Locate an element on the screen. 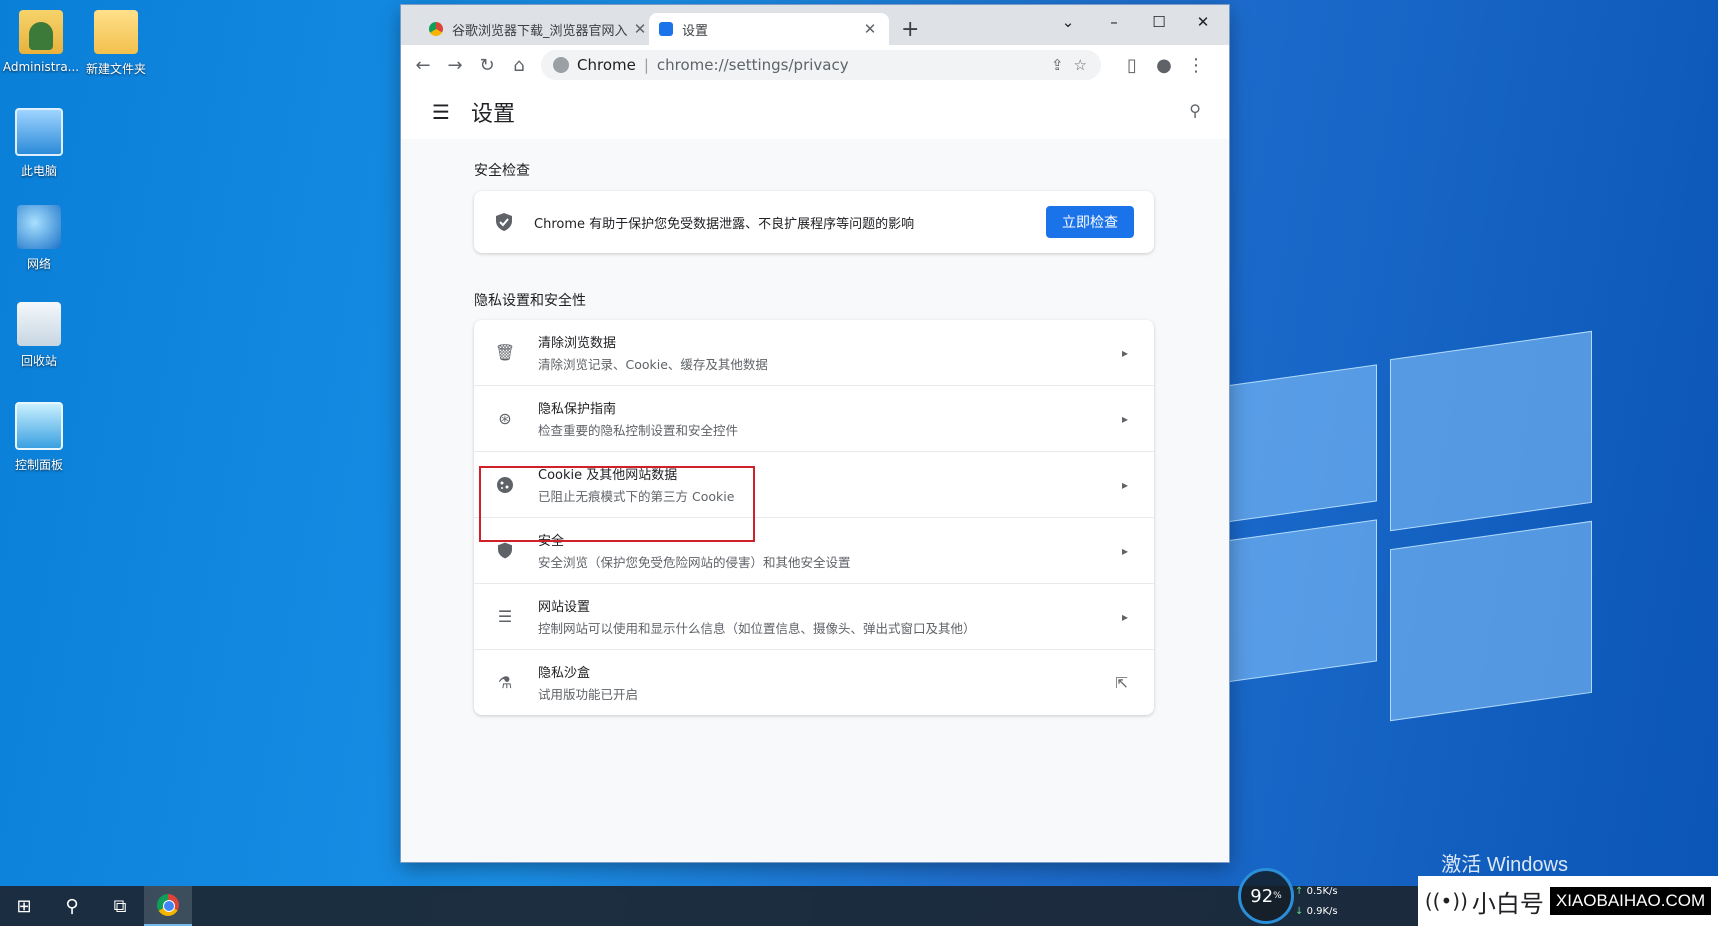 This screenshot has width=1718, height=926. safety-check-description: Chrome 有助于保护您免受数据泄露、不良扩展程序等问题的影响 is located at coordinates (724, 224).